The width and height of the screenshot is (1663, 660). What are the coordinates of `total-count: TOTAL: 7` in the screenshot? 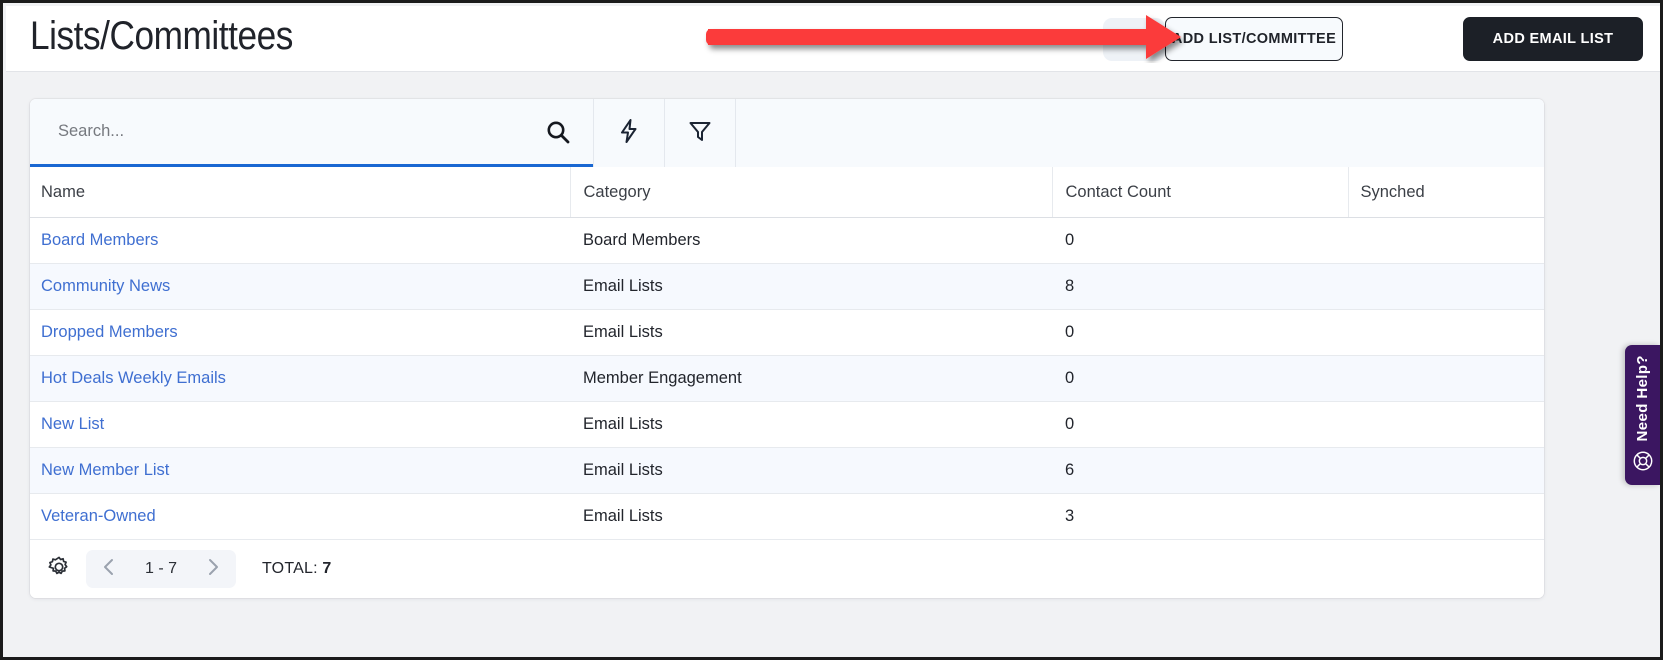 It's located at (297, 569).